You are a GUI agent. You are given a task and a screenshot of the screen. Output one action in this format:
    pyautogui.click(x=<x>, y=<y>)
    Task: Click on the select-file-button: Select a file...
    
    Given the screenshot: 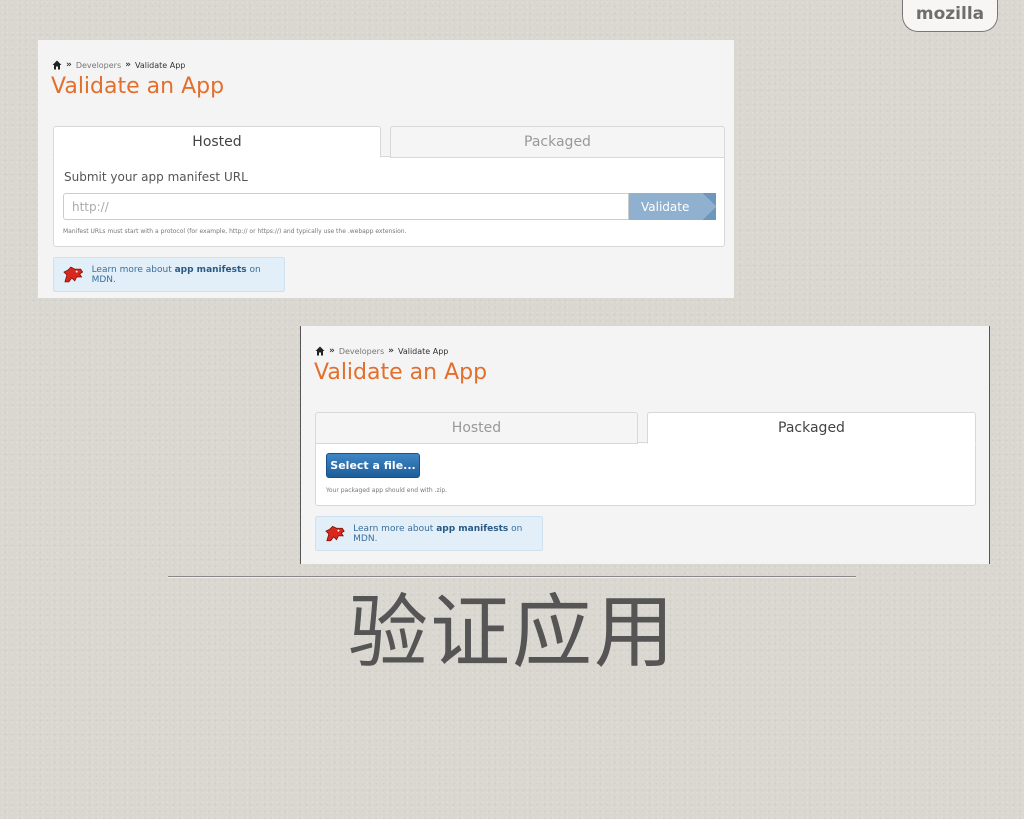 What is the action you would take?
    pyautogui.click(x=373, y=465)
    